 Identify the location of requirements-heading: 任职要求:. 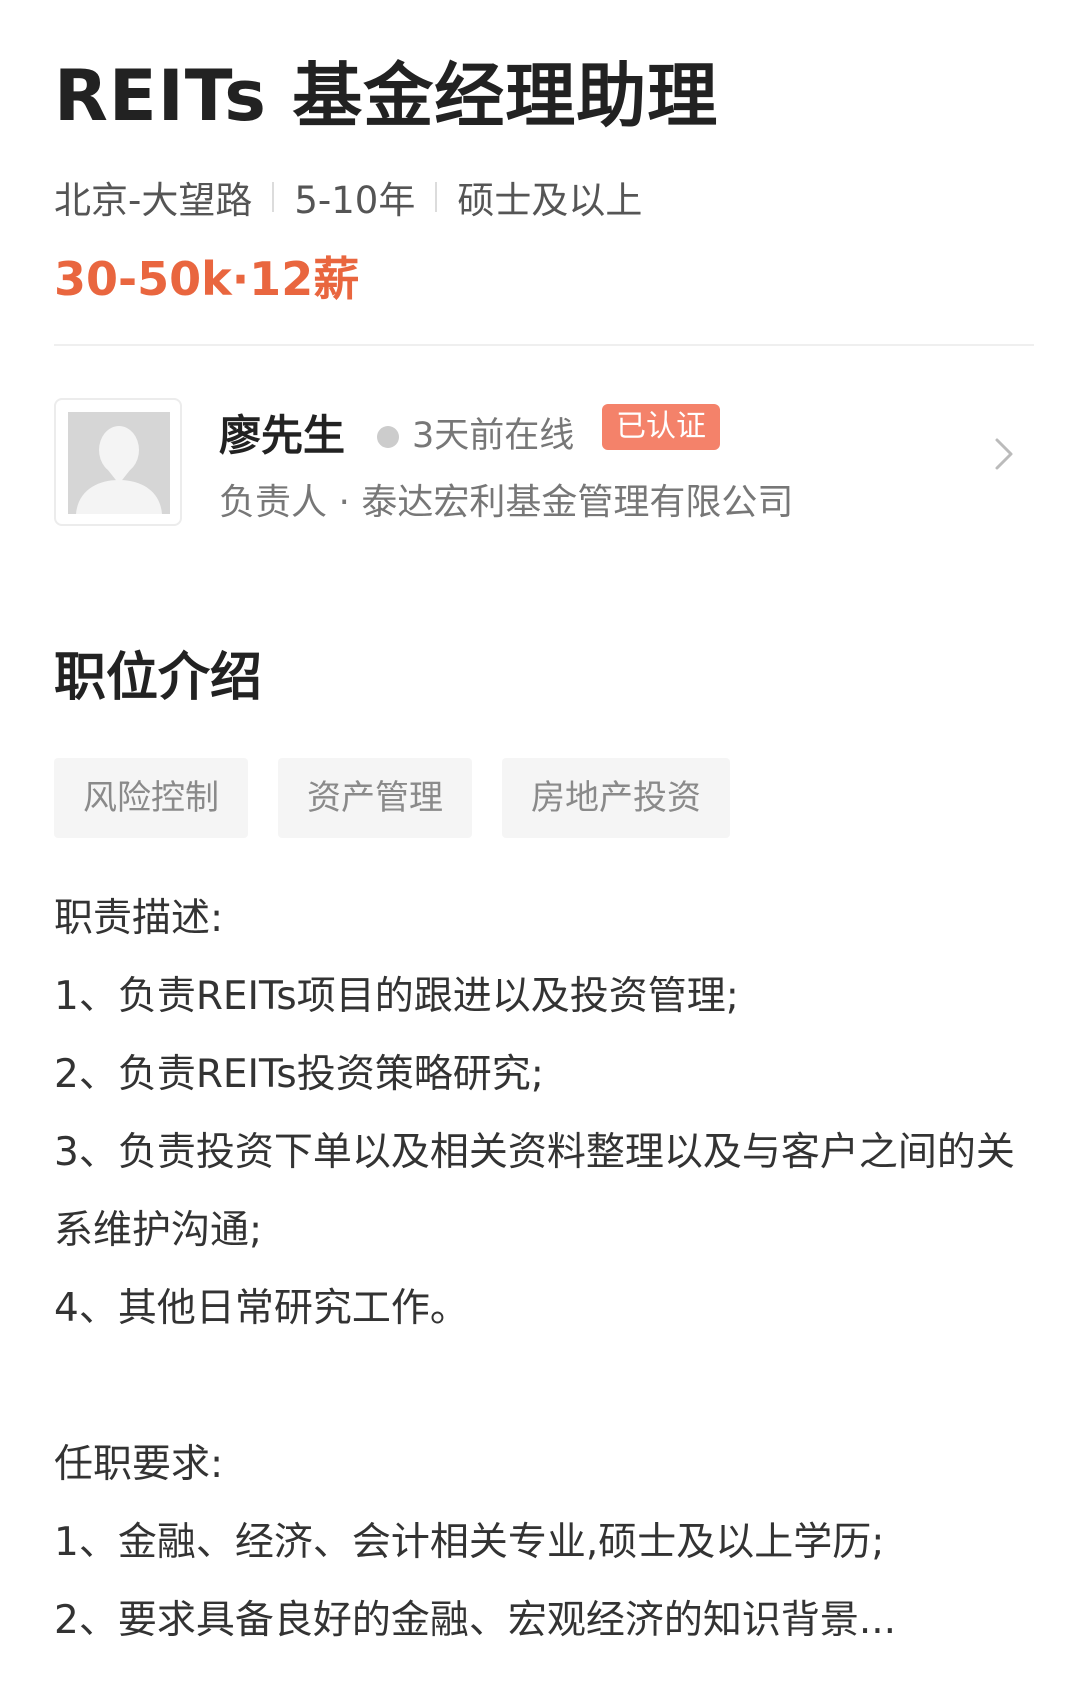
(139, 1464).